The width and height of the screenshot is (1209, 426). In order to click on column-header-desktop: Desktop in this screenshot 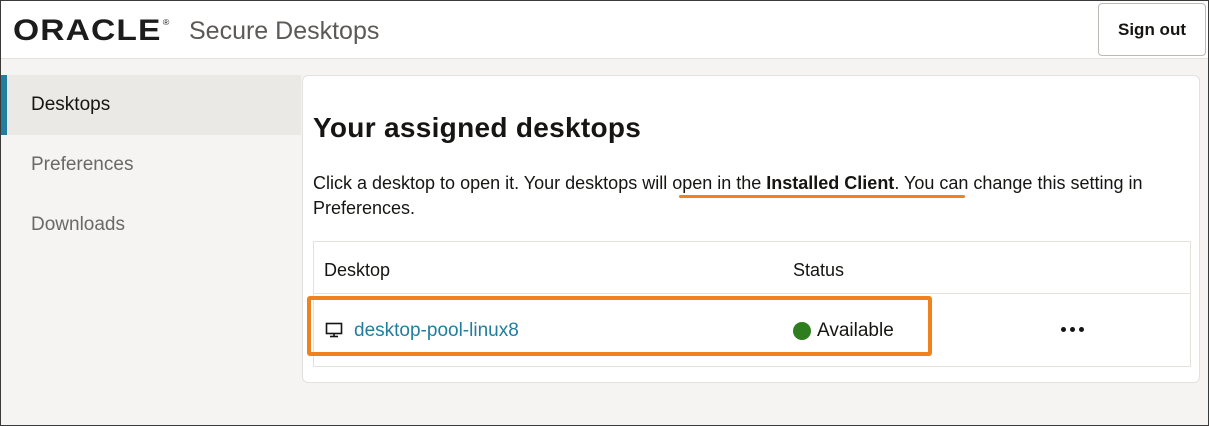, I will do `click(357, 270)`.